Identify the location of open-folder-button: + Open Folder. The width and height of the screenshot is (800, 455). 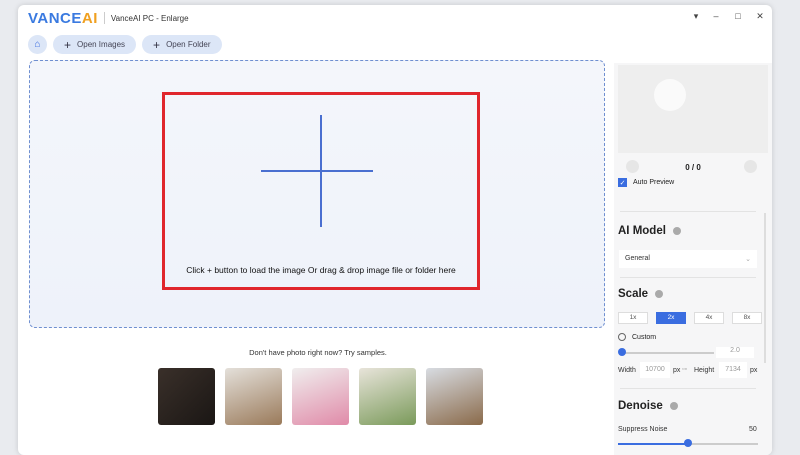
(182, 44).